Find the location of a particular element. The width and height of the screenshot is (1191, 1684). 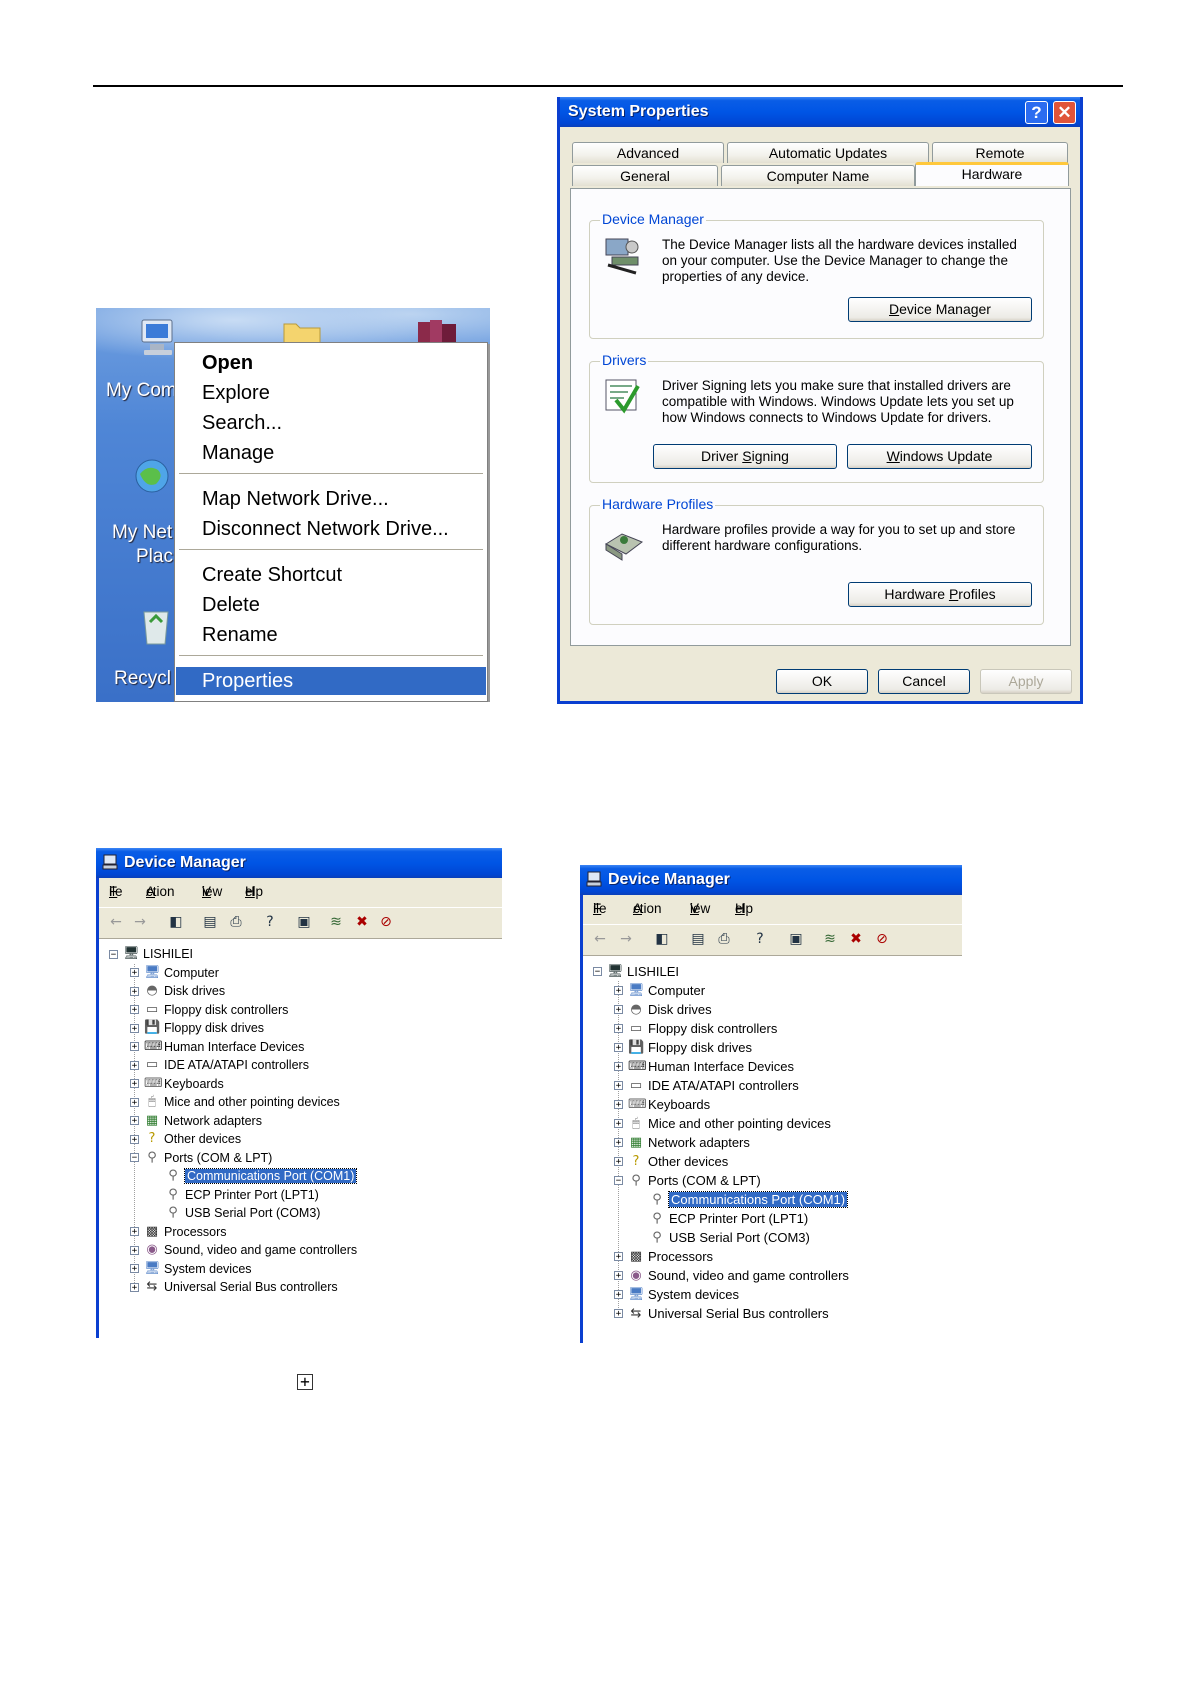

disable-icon: ⊘ is located at coordinates (882, 939).